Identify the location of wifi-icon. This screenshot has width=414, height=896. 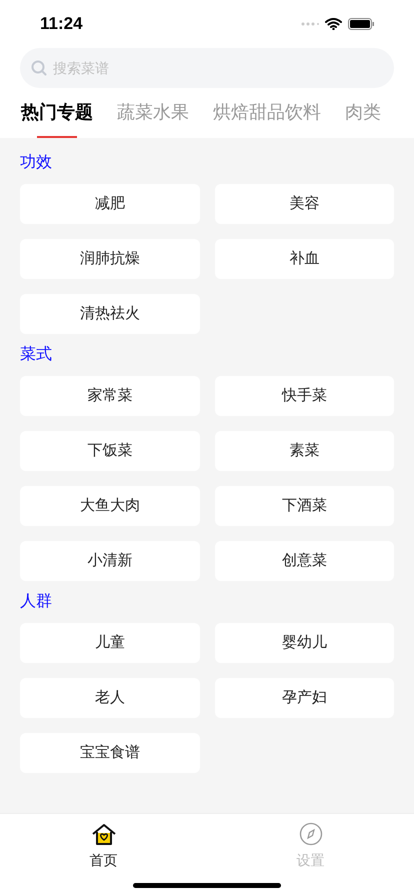
(333, 24).